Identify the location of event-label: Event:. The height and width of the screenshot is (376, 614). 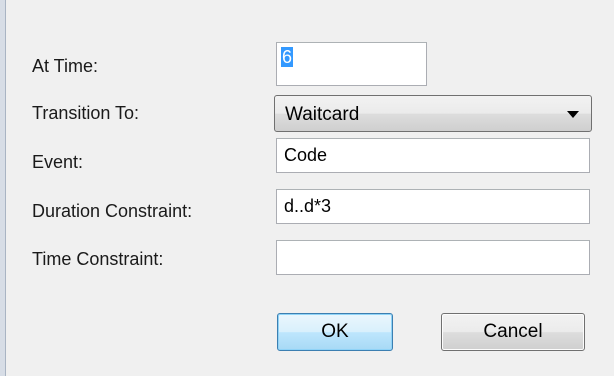
(58, 162).